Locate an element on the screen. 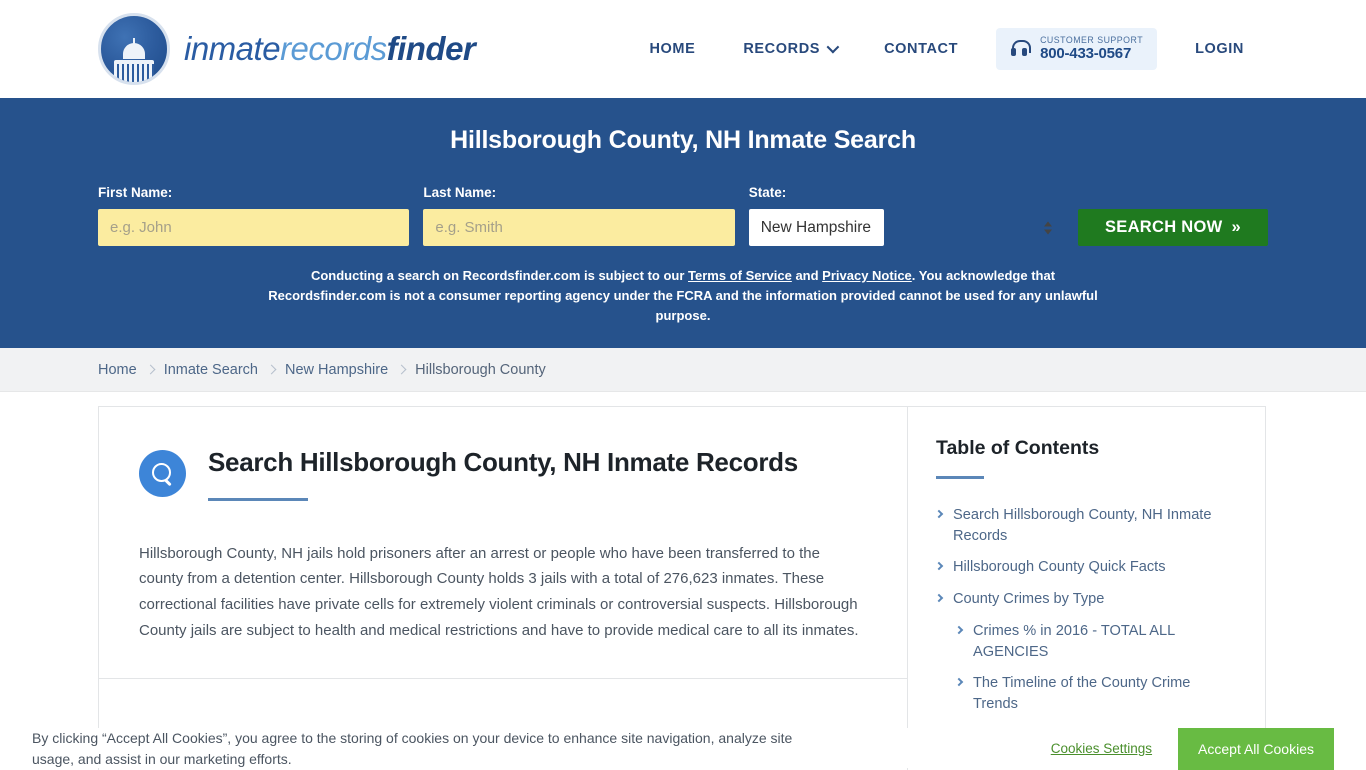 The height and width of the screenshot is (770, 1366). cookie-actions: Cookies Settings Accept All Cookies is located at coordinates (1192, 749).